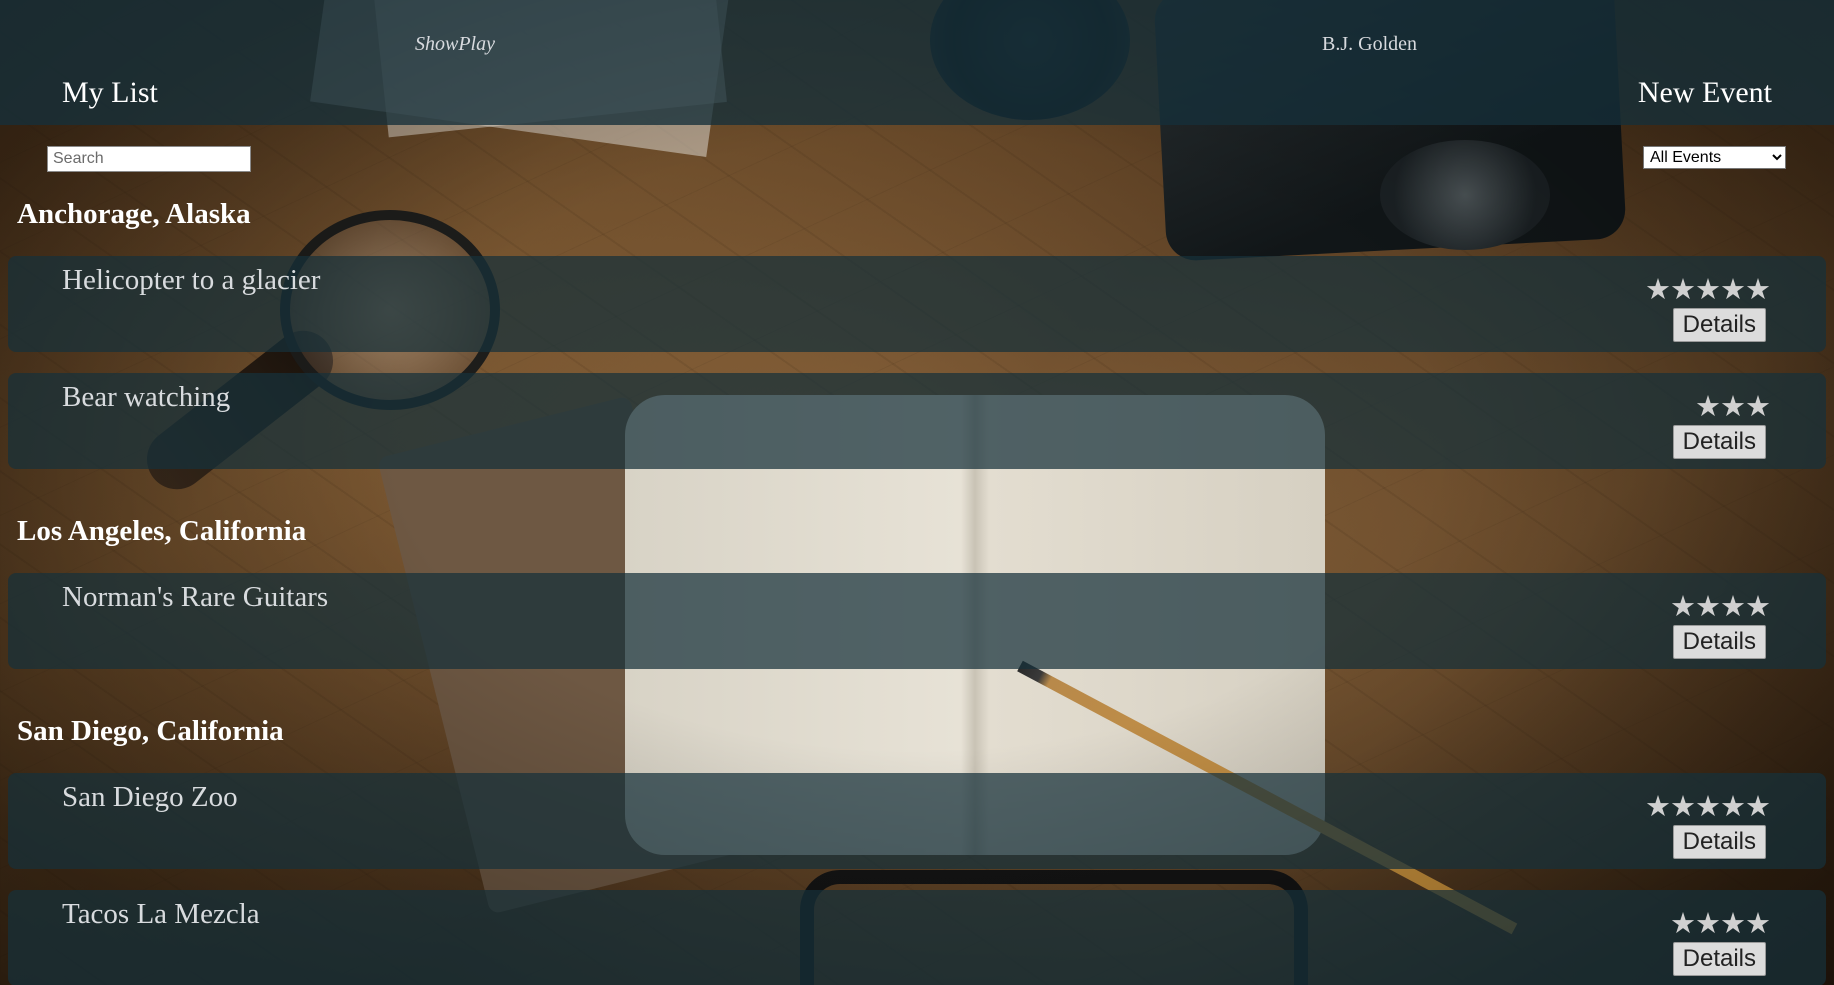  Describe the element at coordinates (150, 797) in the screenshot. I see `event-title: San Diego Zoo` at that location.